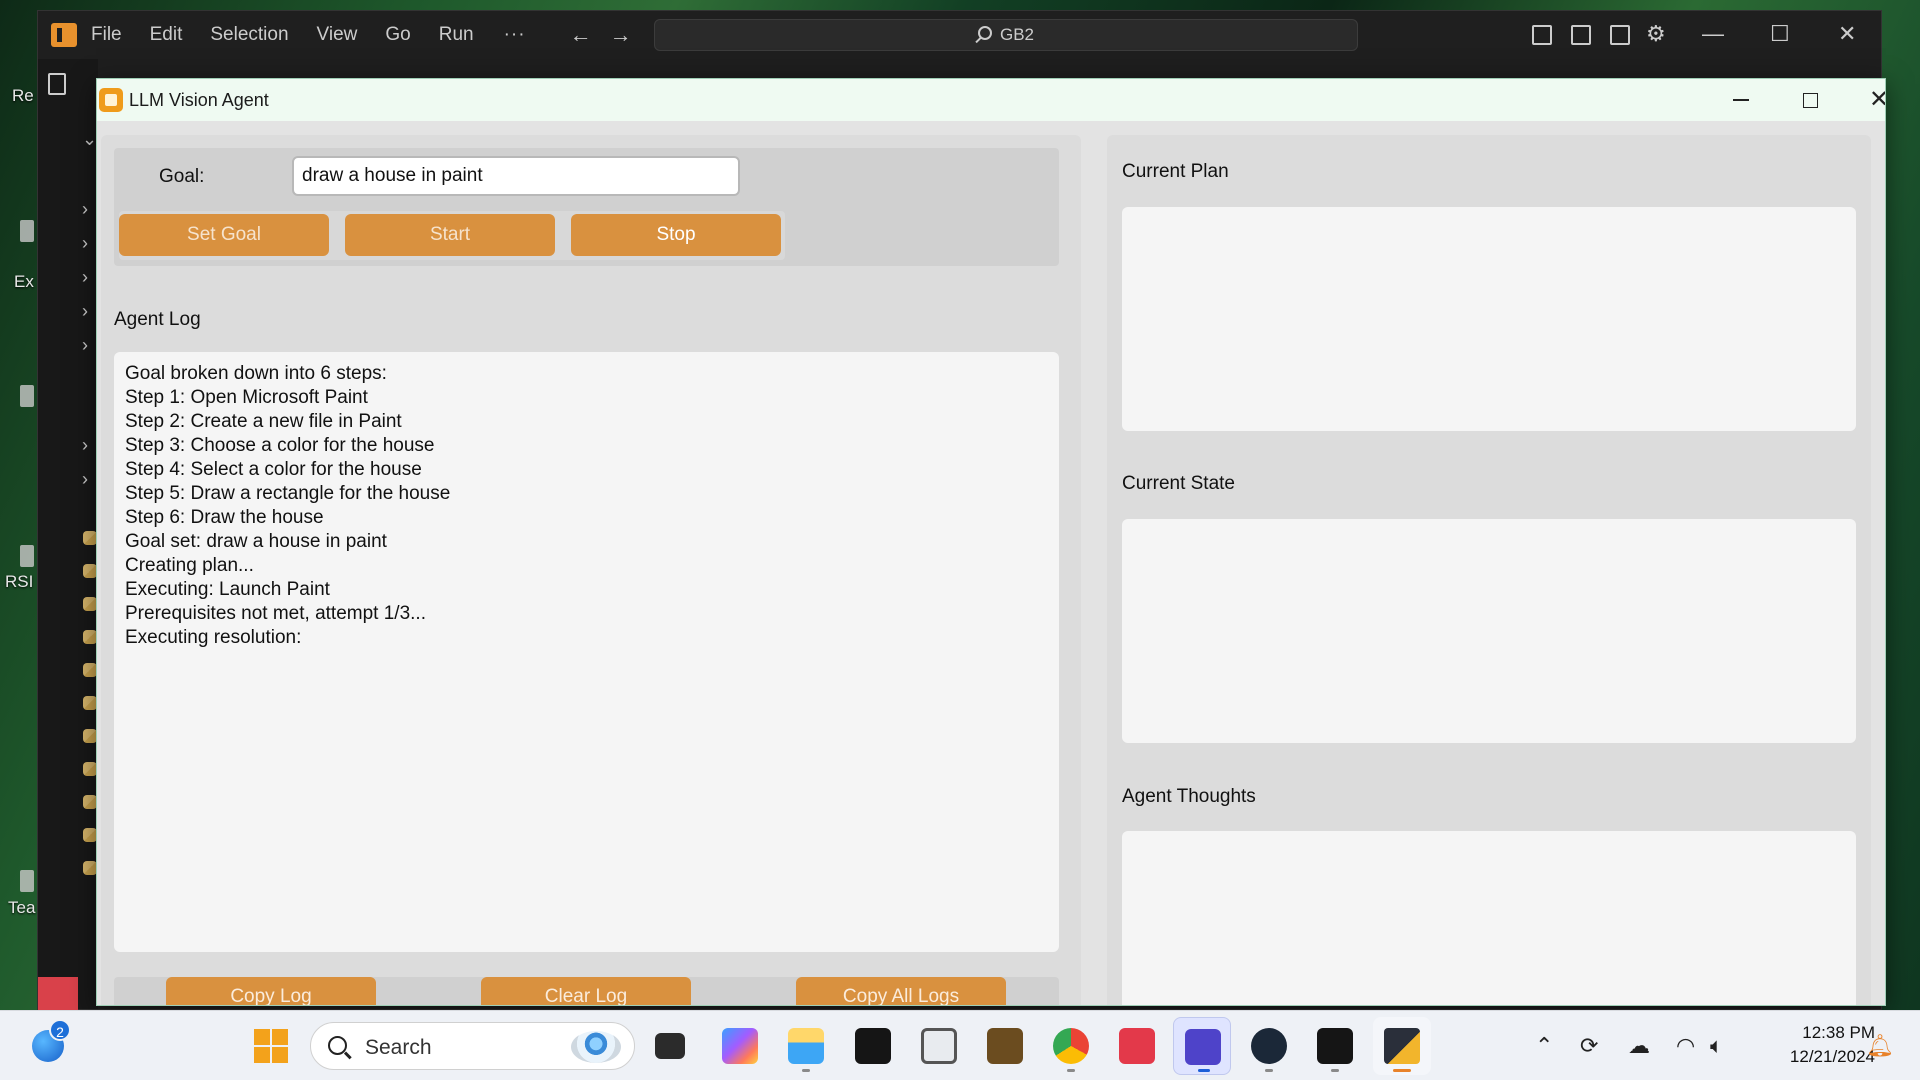  Describe the element at coordinates (1269, 1046) in the screenshot. I see `steam-icon` at that location.